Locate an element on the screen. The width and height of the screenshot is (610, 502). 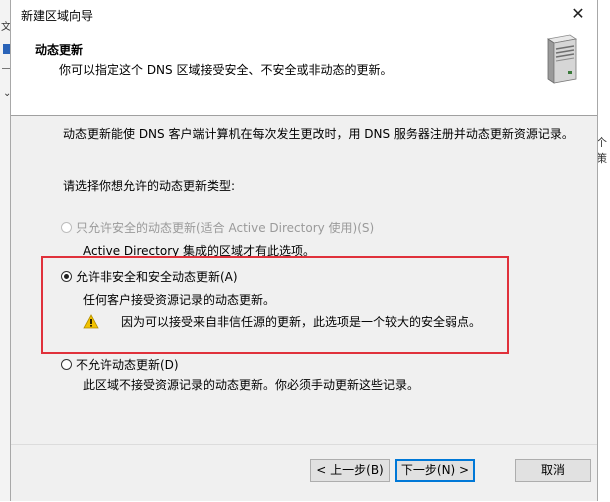
warning-row: 因为可以接受来自非信任源的更新，此选项是一个较大的安全弱点。 is located at coordinates (282, 321).